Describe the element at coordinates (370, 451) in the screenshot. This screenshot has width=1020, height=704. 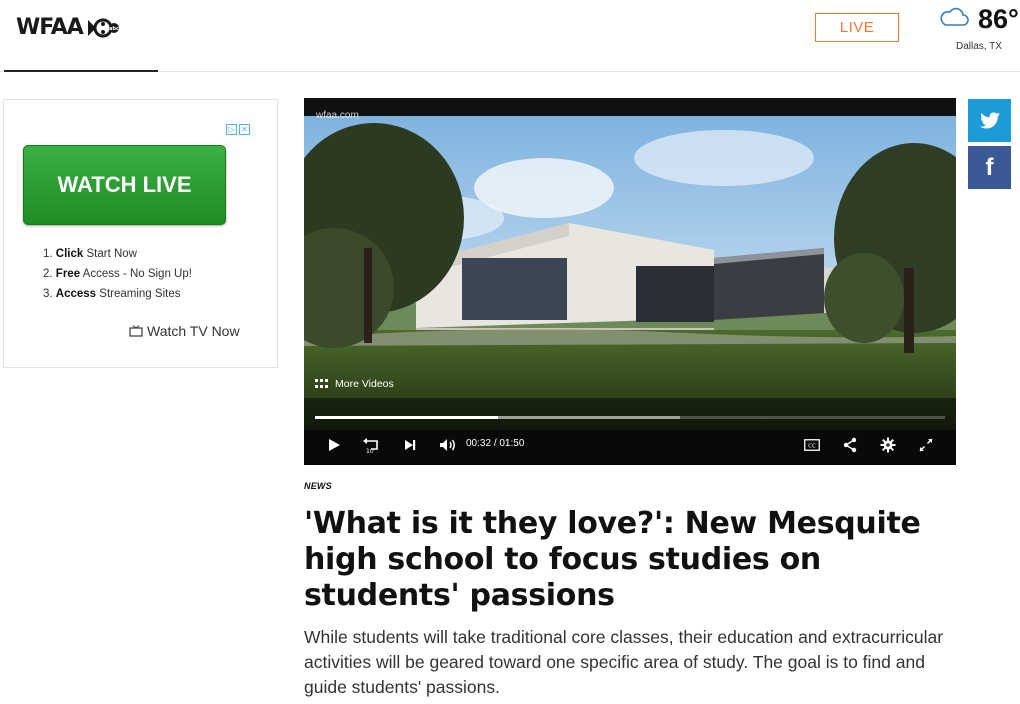
I see `svg-text: 10` at that location.